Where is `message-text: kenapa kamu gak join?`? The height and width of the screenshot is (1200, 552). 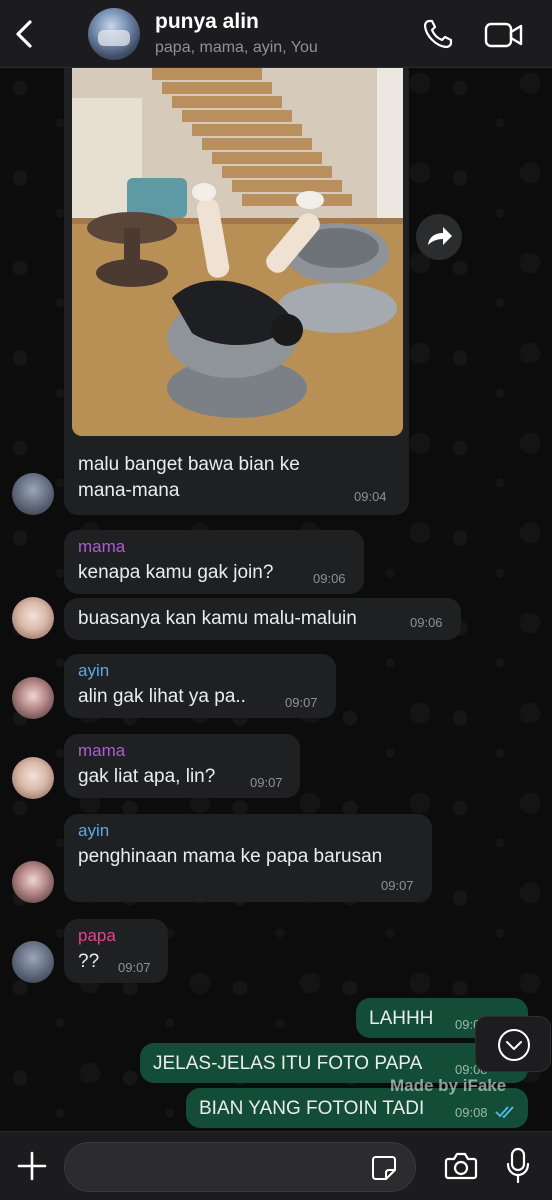
message-text: kenapa kamu gak join? is located at coordinates (176, 572).